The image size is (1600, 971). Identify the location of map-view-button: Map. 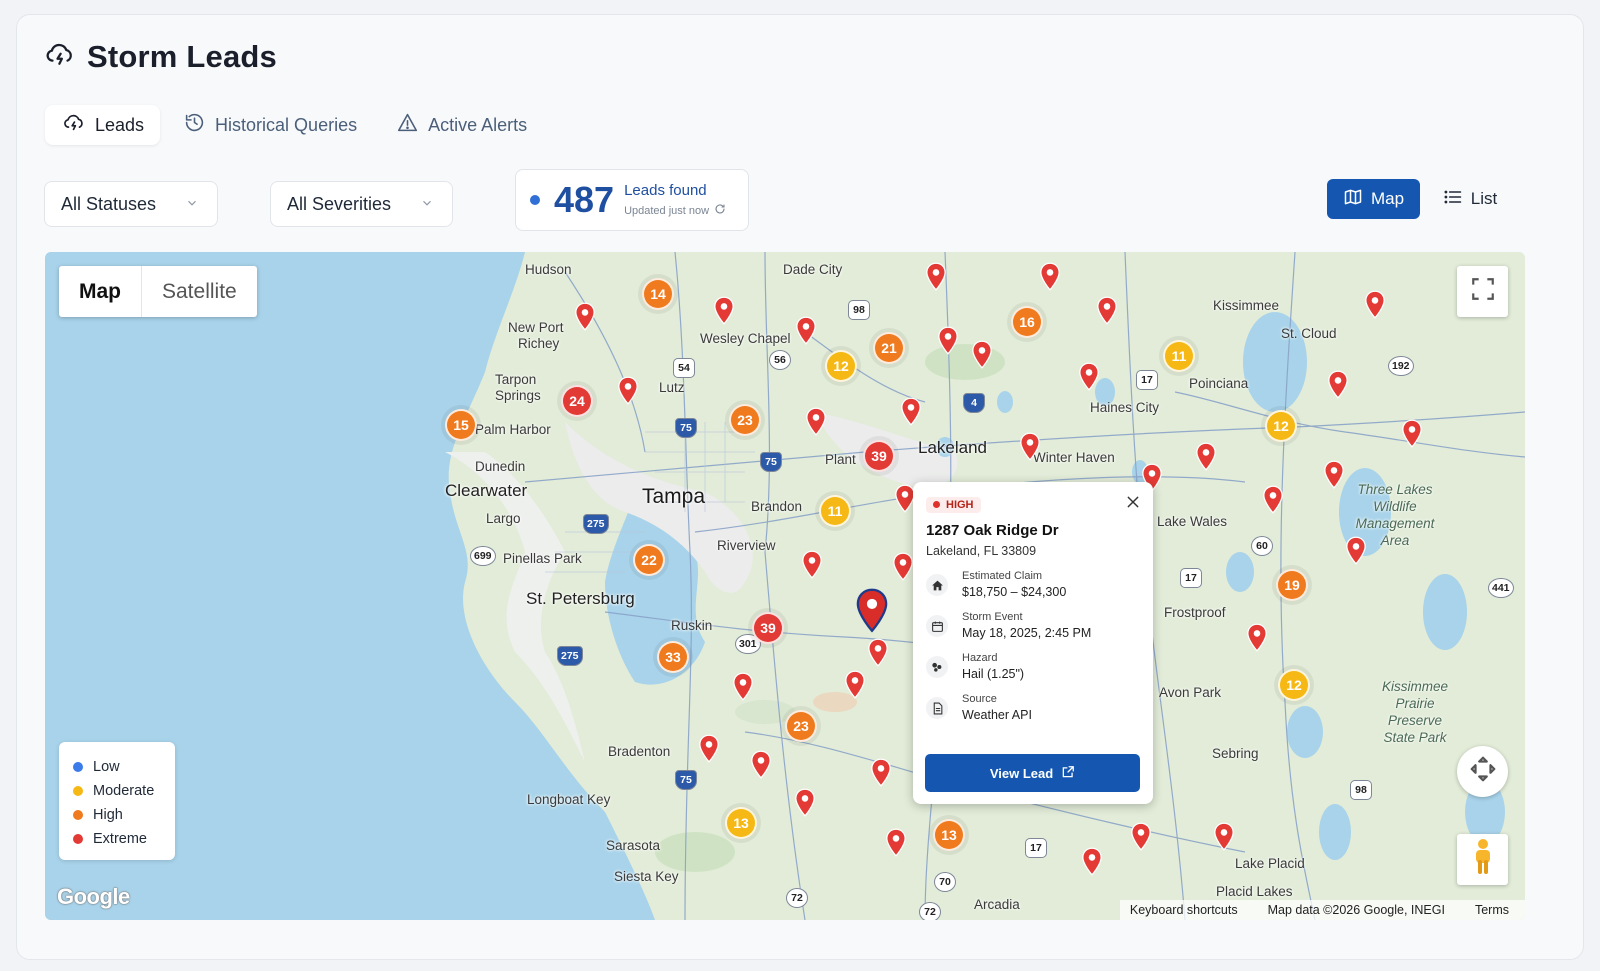
(1373, 199).